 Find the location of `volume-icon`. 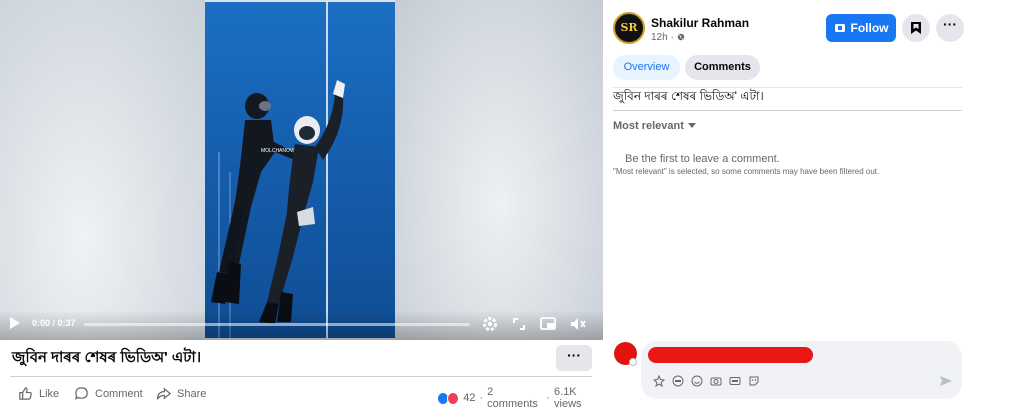

volume-icon is located at coordinates (578, 324).